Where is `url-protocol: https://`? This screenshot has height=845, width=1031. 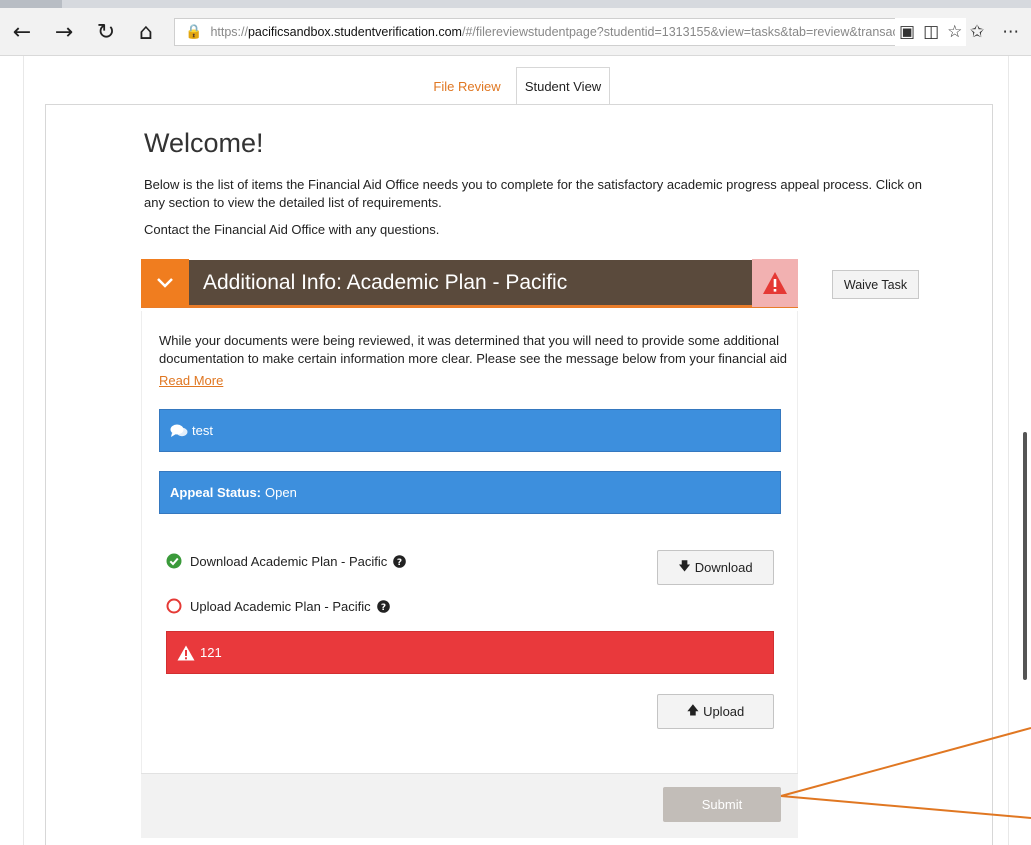
url-protocol: https:// is located at coordinates (229, 32).